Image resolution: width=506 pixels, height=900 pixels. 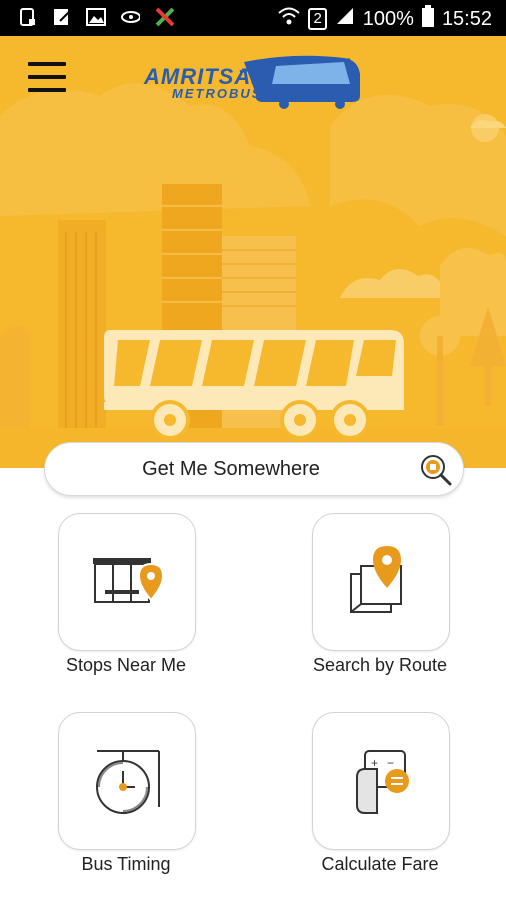 What do you see at coordinates (126, 864) in the screenshot?
I see `bus-timing-label: Bus Timing` at bounding box center [126, 864].